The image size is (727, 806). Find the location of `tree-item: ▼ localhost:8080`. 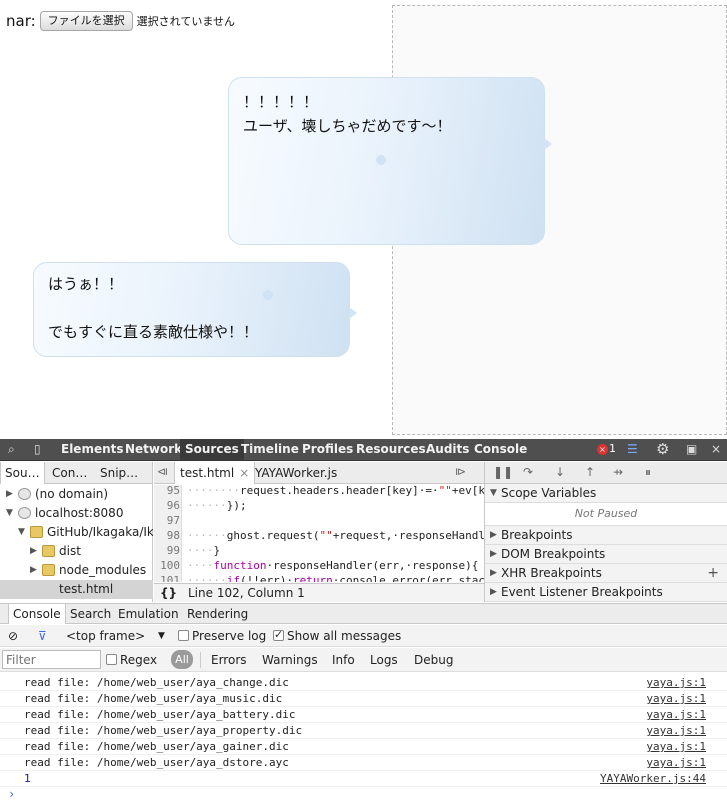

tree-item: ▼ localhost:8080 is located at coordinates (76, 513).